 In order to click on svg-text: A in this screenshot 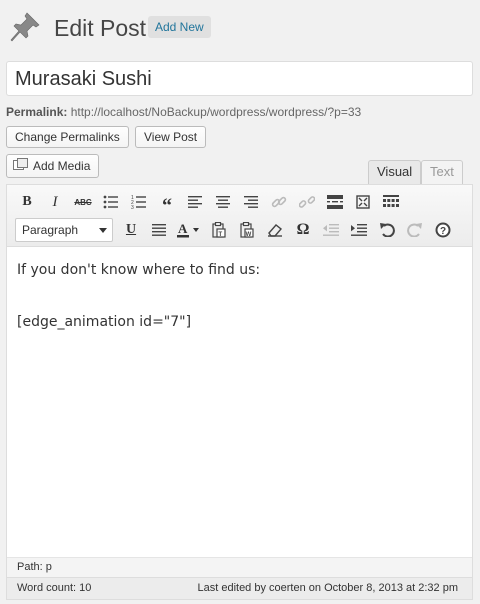, I will do `click(183, 229)`.